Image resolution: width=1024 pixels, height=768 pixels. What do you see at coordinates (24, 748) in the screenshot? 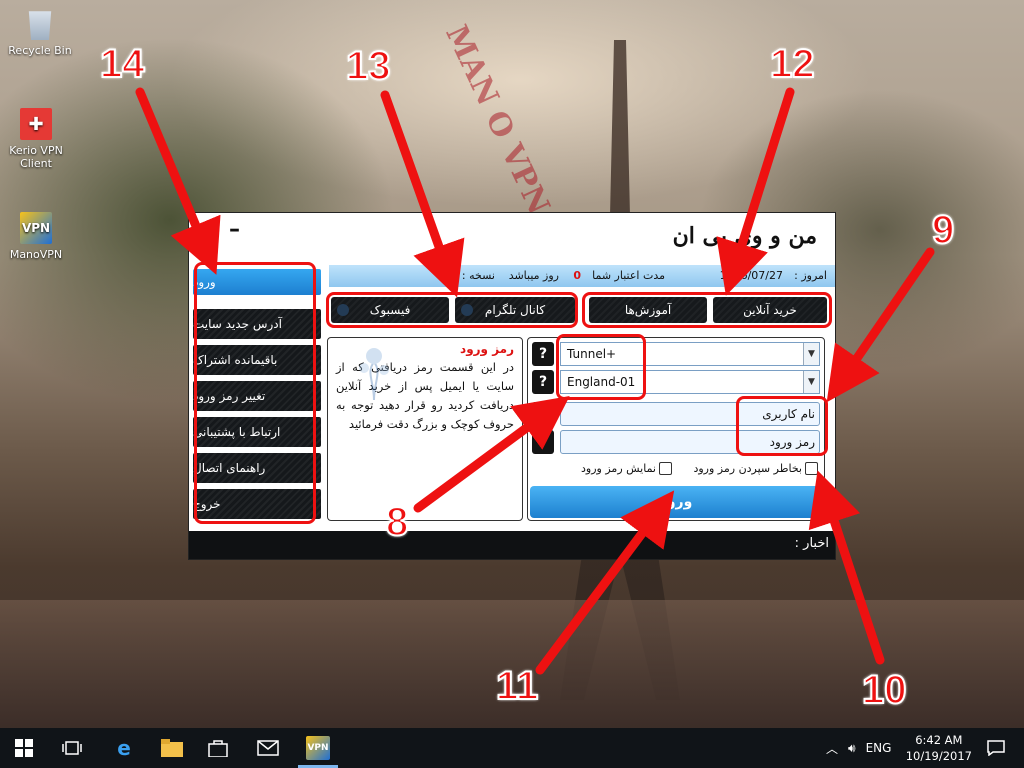
I see `windows-start-icon` at bounding box center [24, 748].